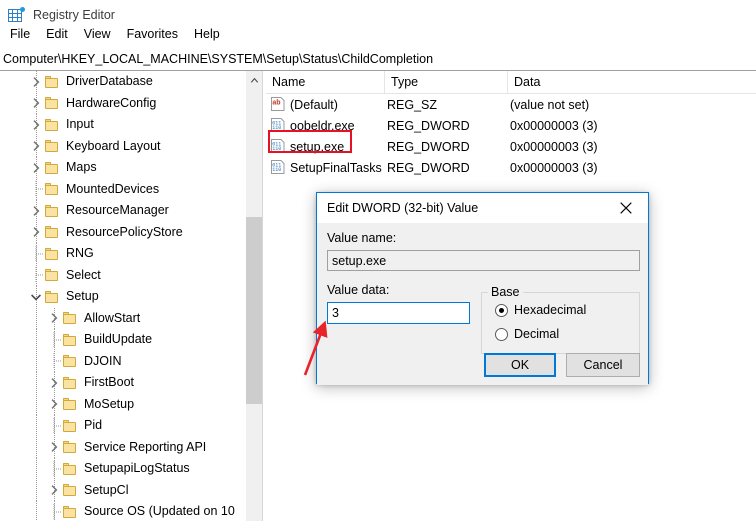 Image resolution: width=756 pixels, height=521 pixels. I want to click on value-name-cell: oobeldr.exe, so click(322, 125).